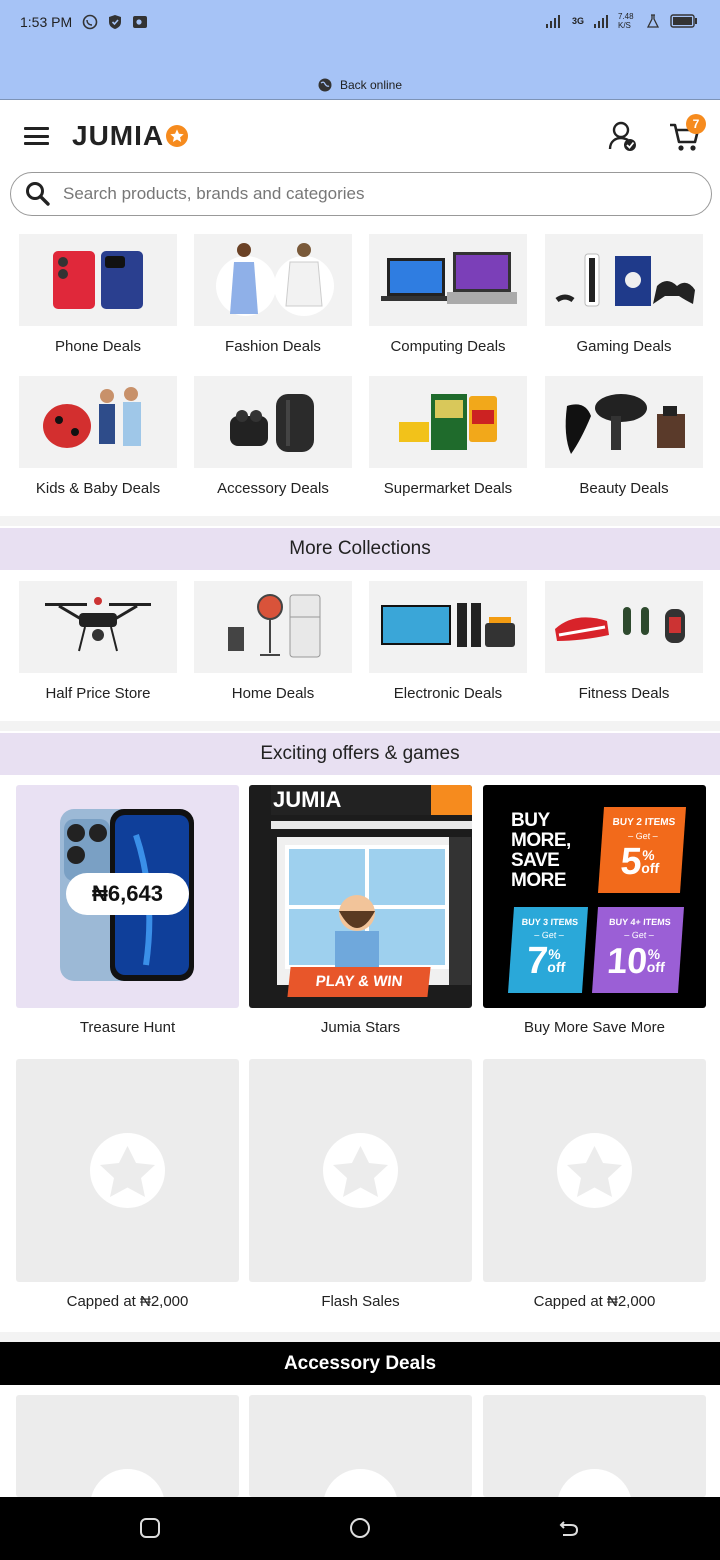 The image size is (720, 1560). Describe the element at coordinates (624, 346) in the screenshot. I see `tile-label: Gaming Deals` at that location.